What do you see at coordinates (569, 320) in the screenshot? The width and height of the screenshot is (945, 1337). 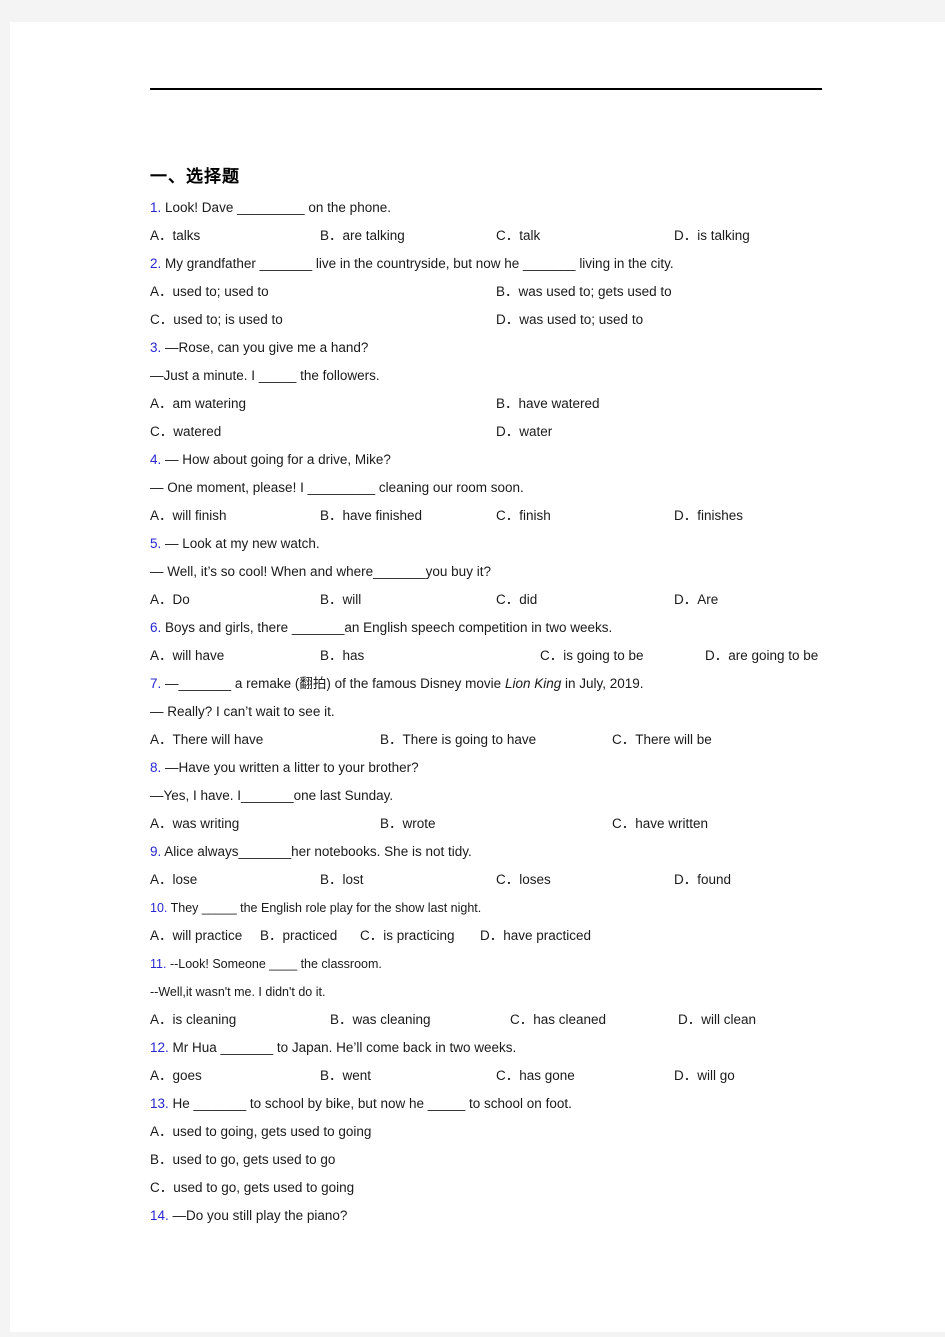 I see `option-d: D．was used to; used to` at bounding box center [569, 320].